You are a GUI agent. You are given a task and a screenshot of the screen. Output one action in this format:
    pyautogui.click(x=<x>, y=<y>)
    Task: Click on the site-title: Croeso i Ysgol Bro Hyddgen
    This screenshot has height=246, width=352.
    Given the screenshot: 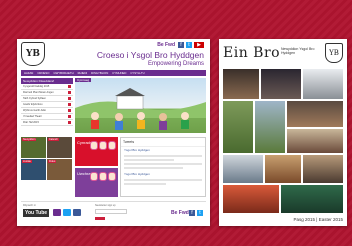 What is the action you would take?
    pyautogui.click(x=150, y=55)
    